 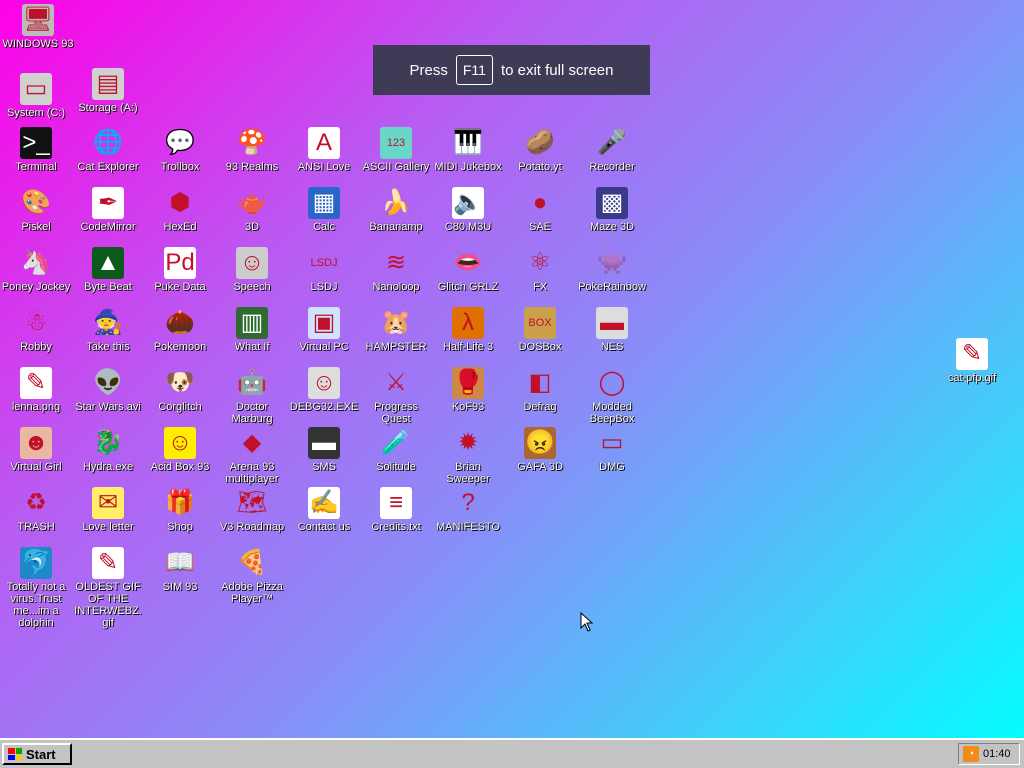 I want to click on desktop-icon: 📖 SIM 93, so click(x=180, y=570).